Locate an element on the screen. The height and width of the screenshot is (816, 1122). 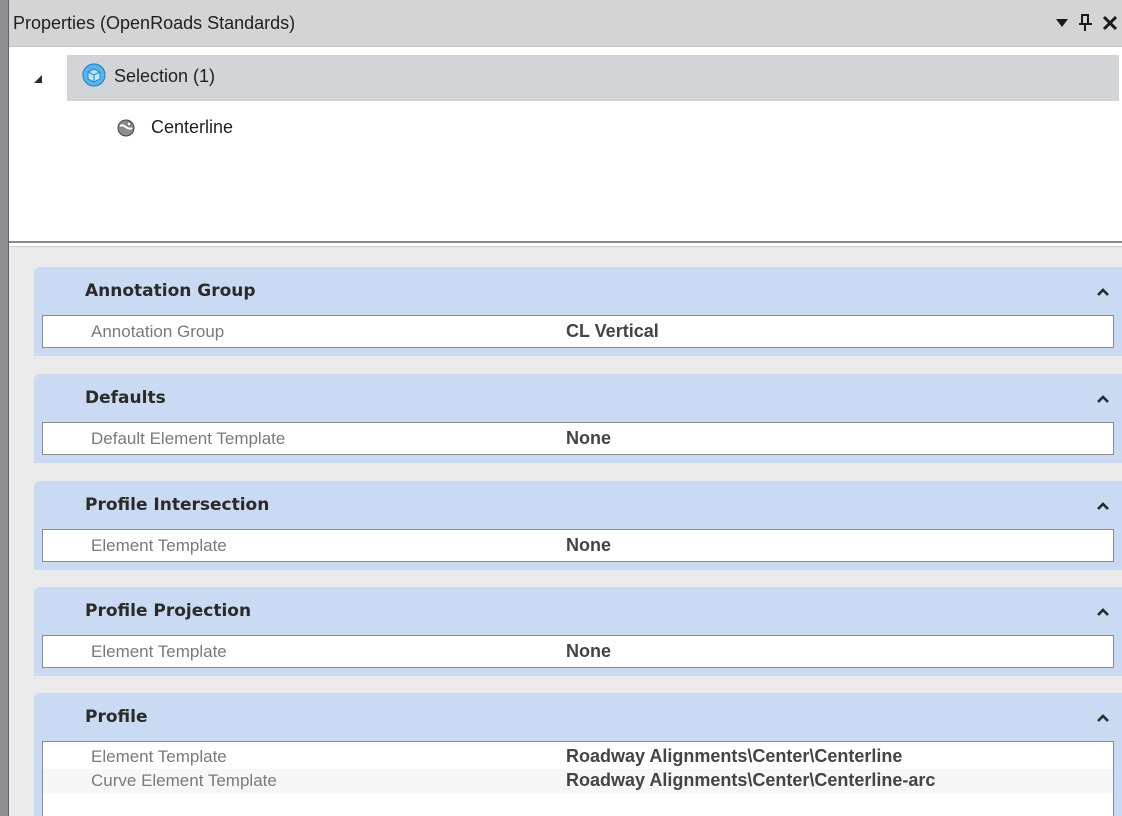
title-bar-buttons is located at coordinates (1086, 23).